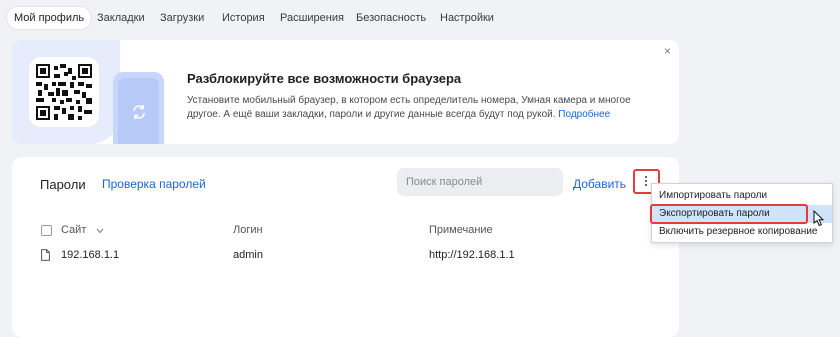 The height and width of the screenshot is (337, 840). I want to click on check-passwords-link: Проверка паролей, so click(154, 184).